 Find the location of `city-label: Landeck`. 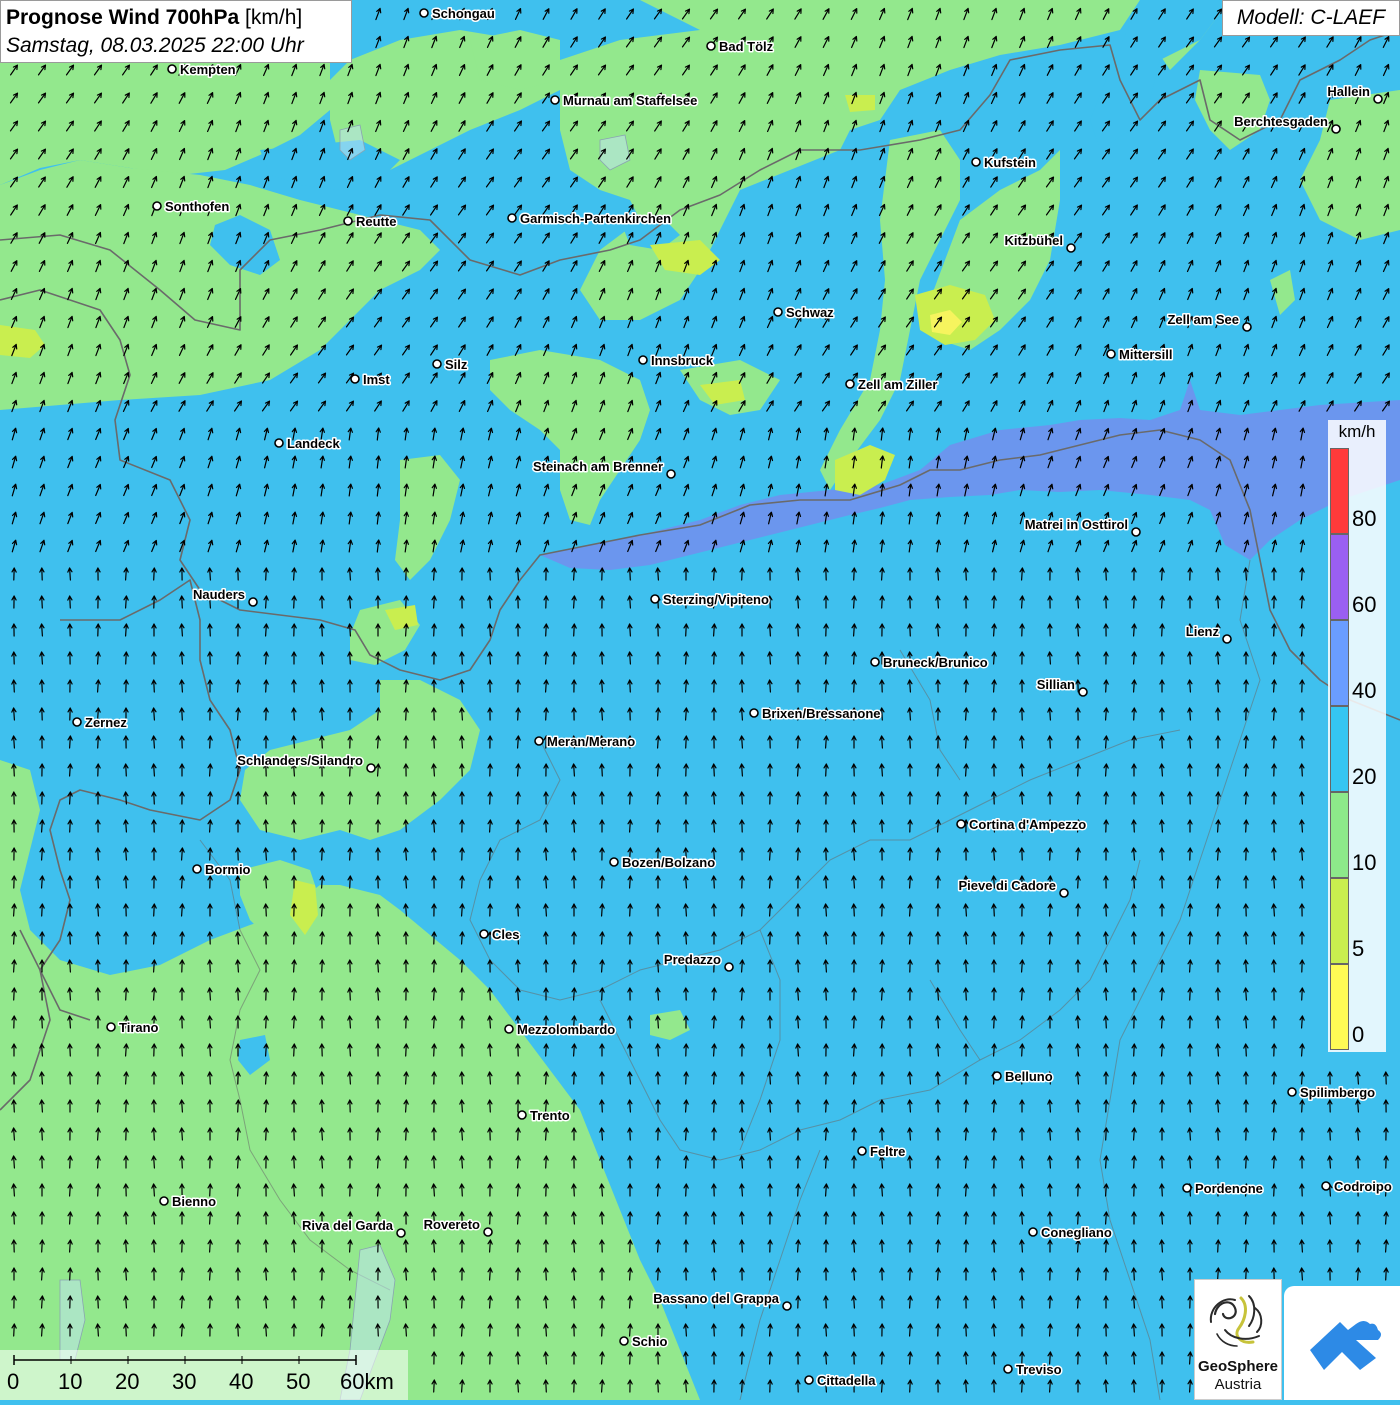

city-label: Landeck is located at coordinates (314, 443).